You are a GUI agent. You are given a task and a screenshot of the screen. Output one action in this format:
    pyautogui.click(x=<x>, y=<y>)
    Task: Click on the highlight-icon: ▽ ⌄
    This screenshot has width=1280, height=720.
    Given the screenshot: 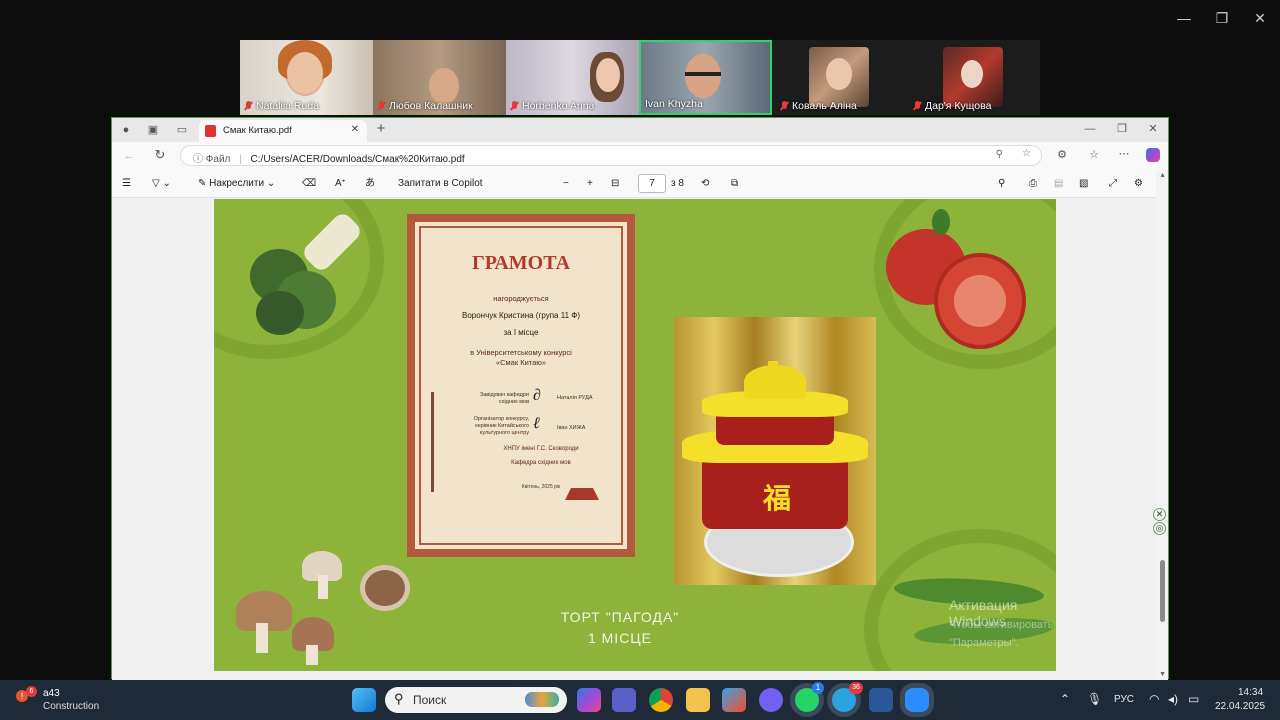 What is the action you would take?
    pyautogui.click(x=161, y=184)
    